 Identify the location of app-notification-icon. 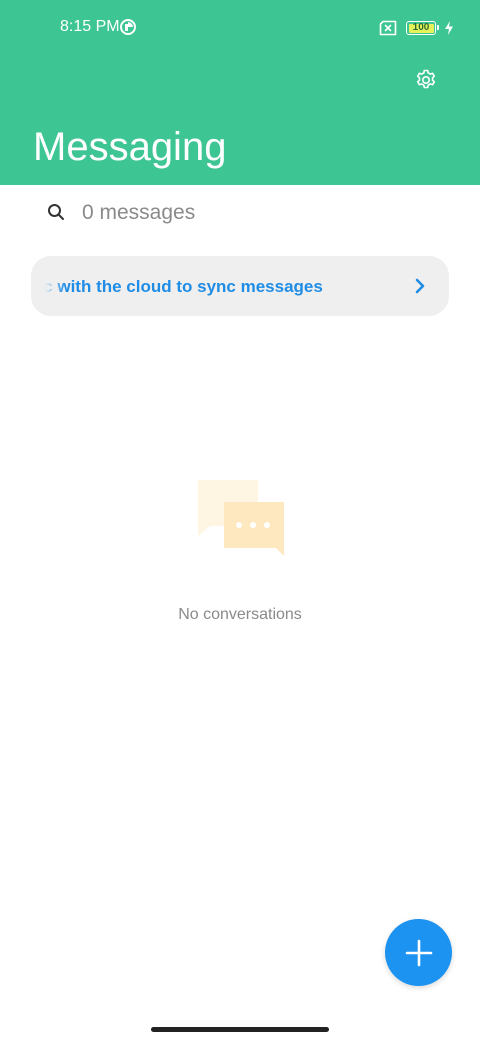
(128, 27).